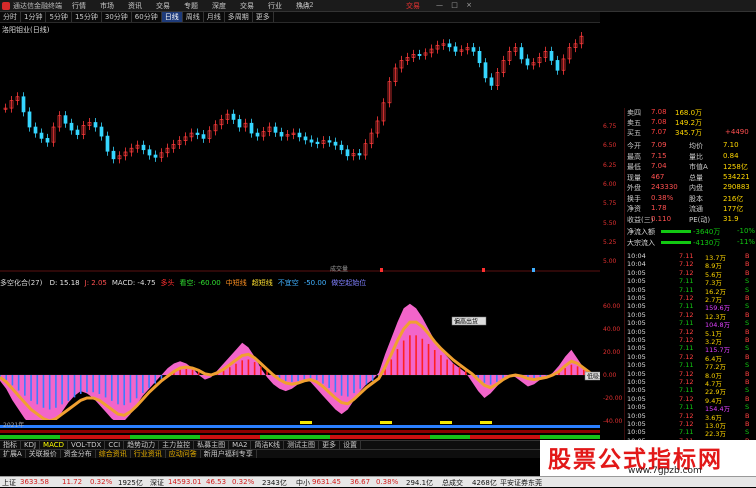  I want to click on extension-tab-5: 应动问答, so click(183, 454).